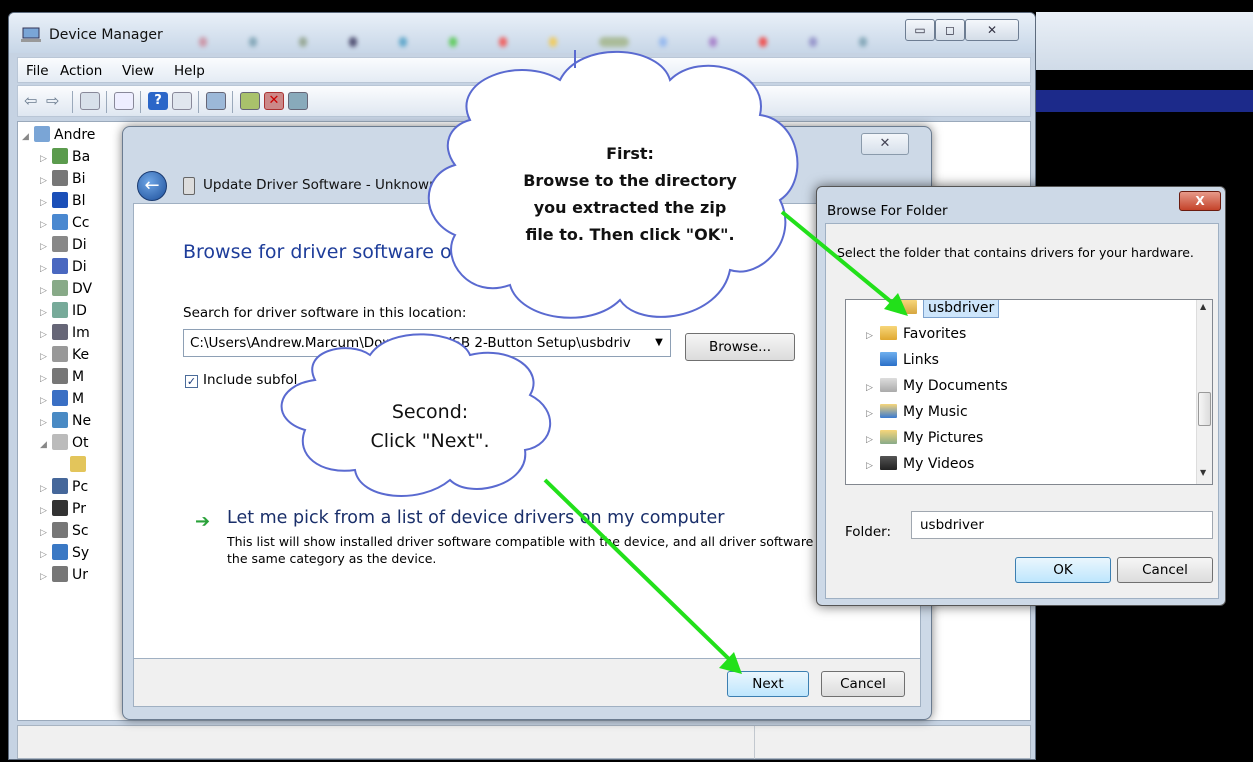 This screenshot has width=1253, height=762. I want to click on first-callout-line: Browse to the directory, so click(630, 180).